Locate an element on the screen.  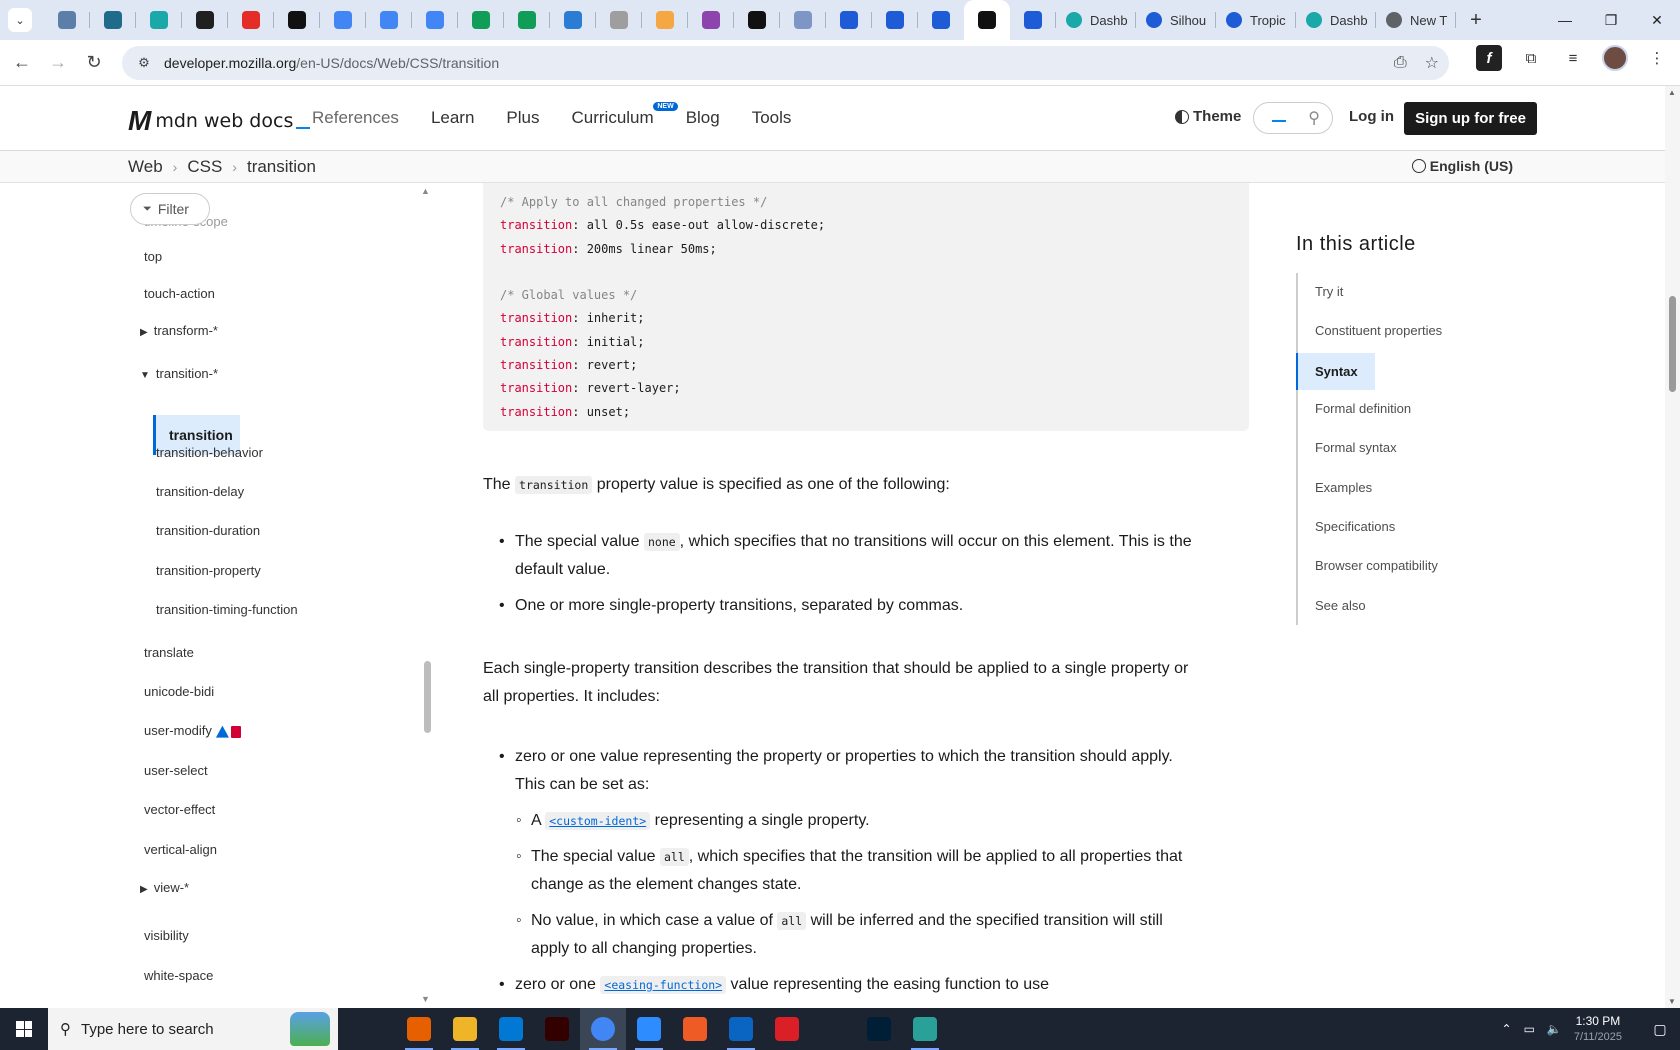
close-icon: ✕ is located at coordinates (1657, 20).